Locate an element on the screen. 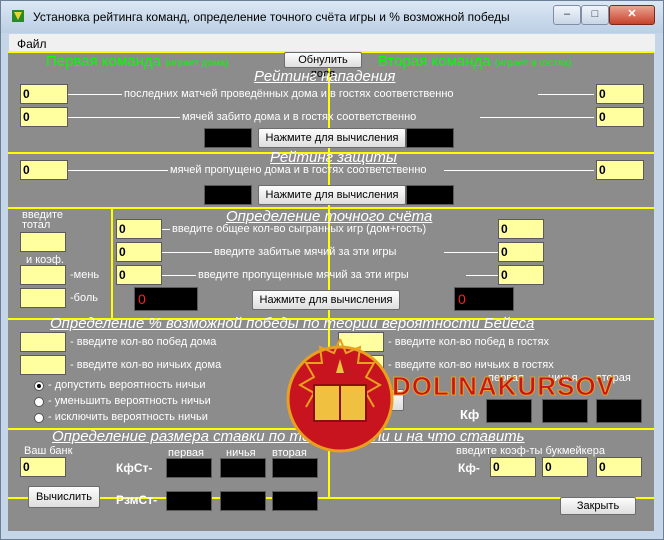 Image resolution: width=664 pixels, height=540 pixels. coef-hint-label: введите коэф-ты букмейкера is located at coordinates (530, 451).